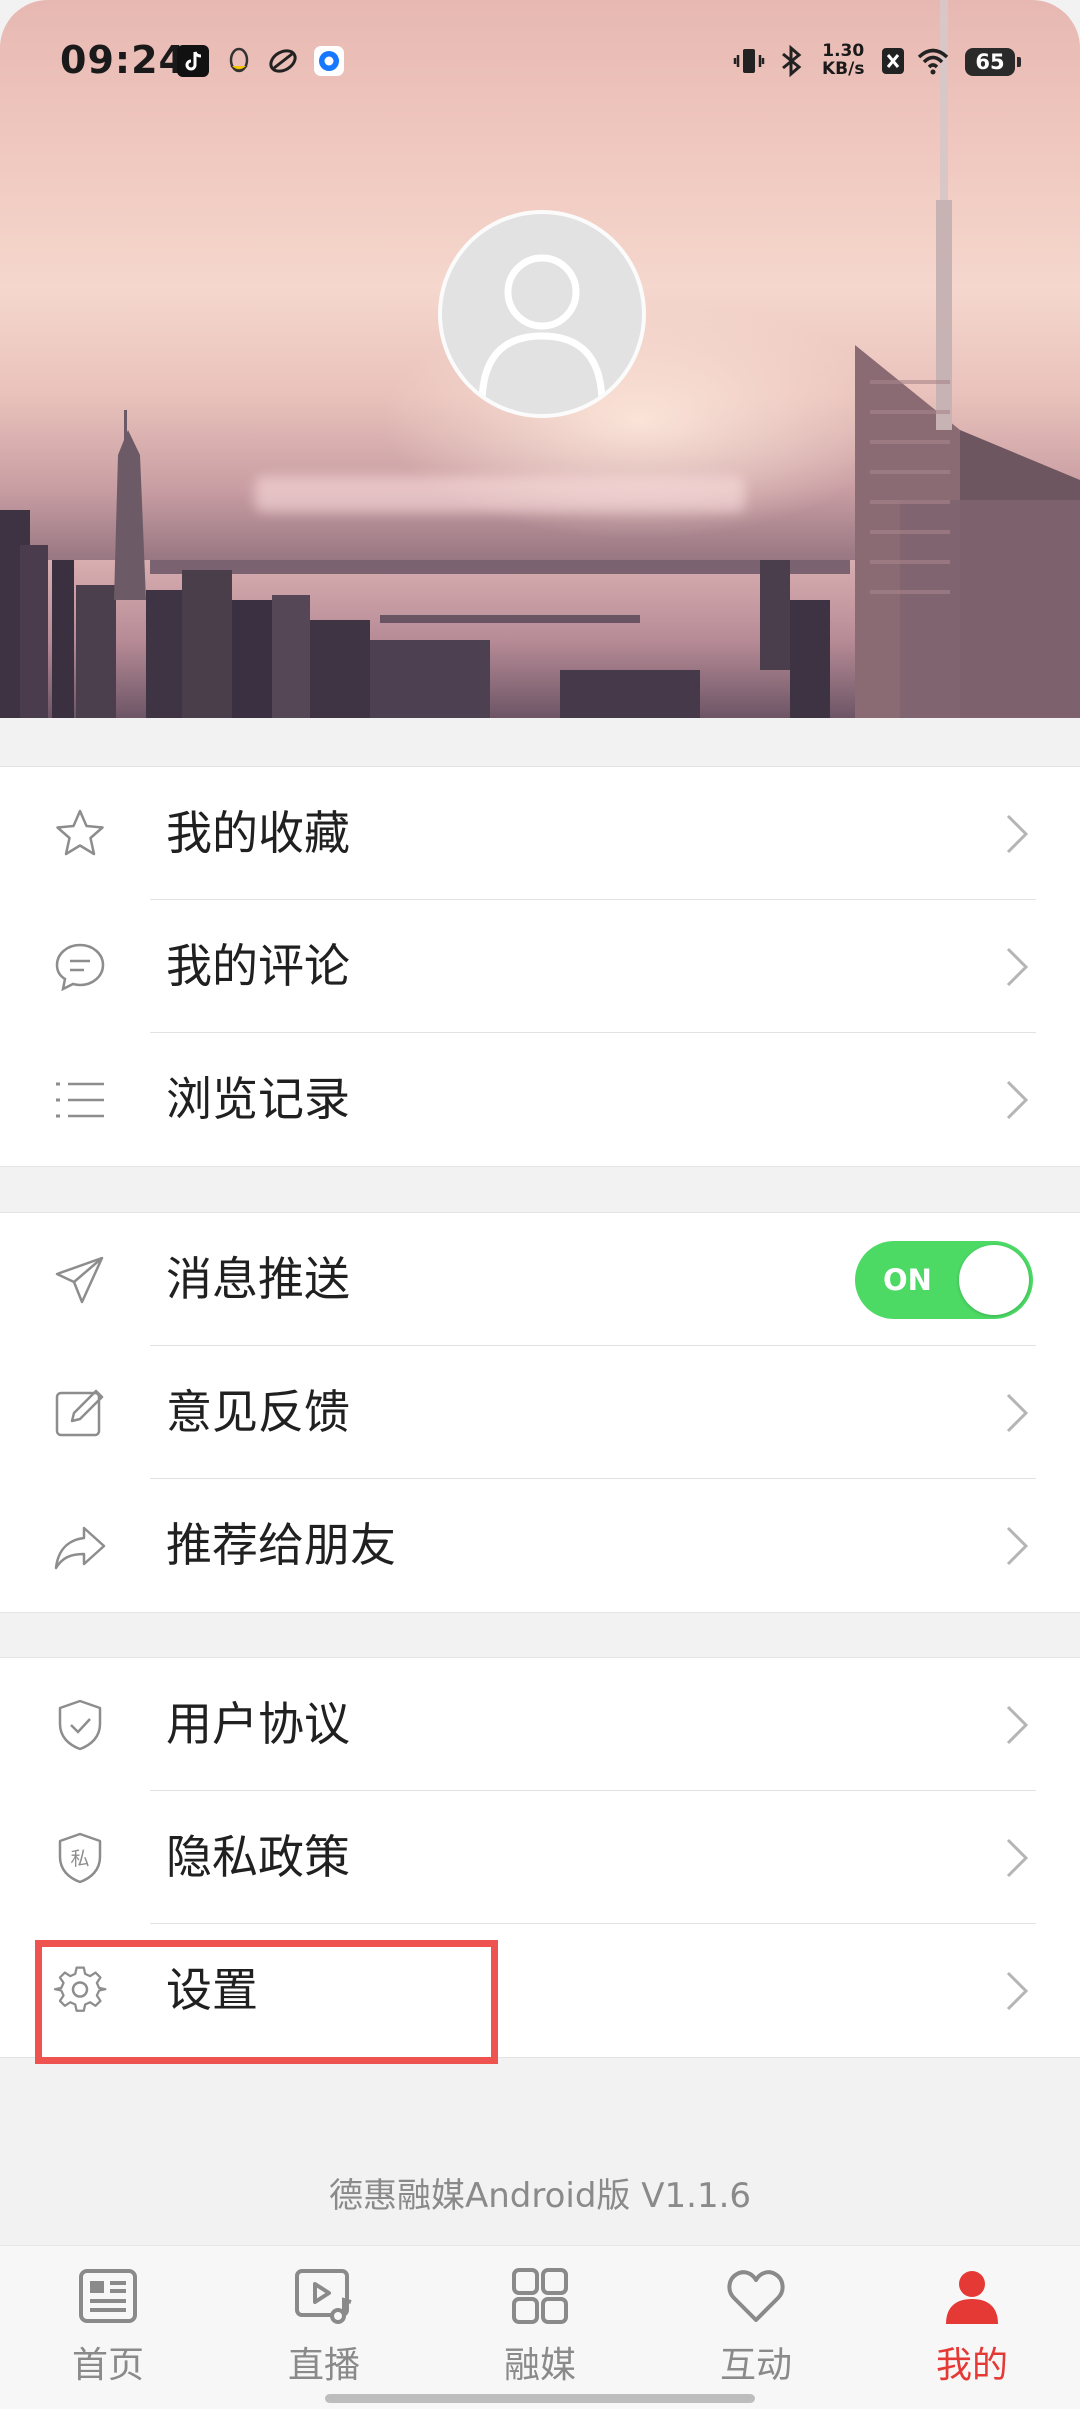 This screenshot has height=2409, width=1080. I want to click on network-speed: 1.30 KB/s, so click(843, 60).